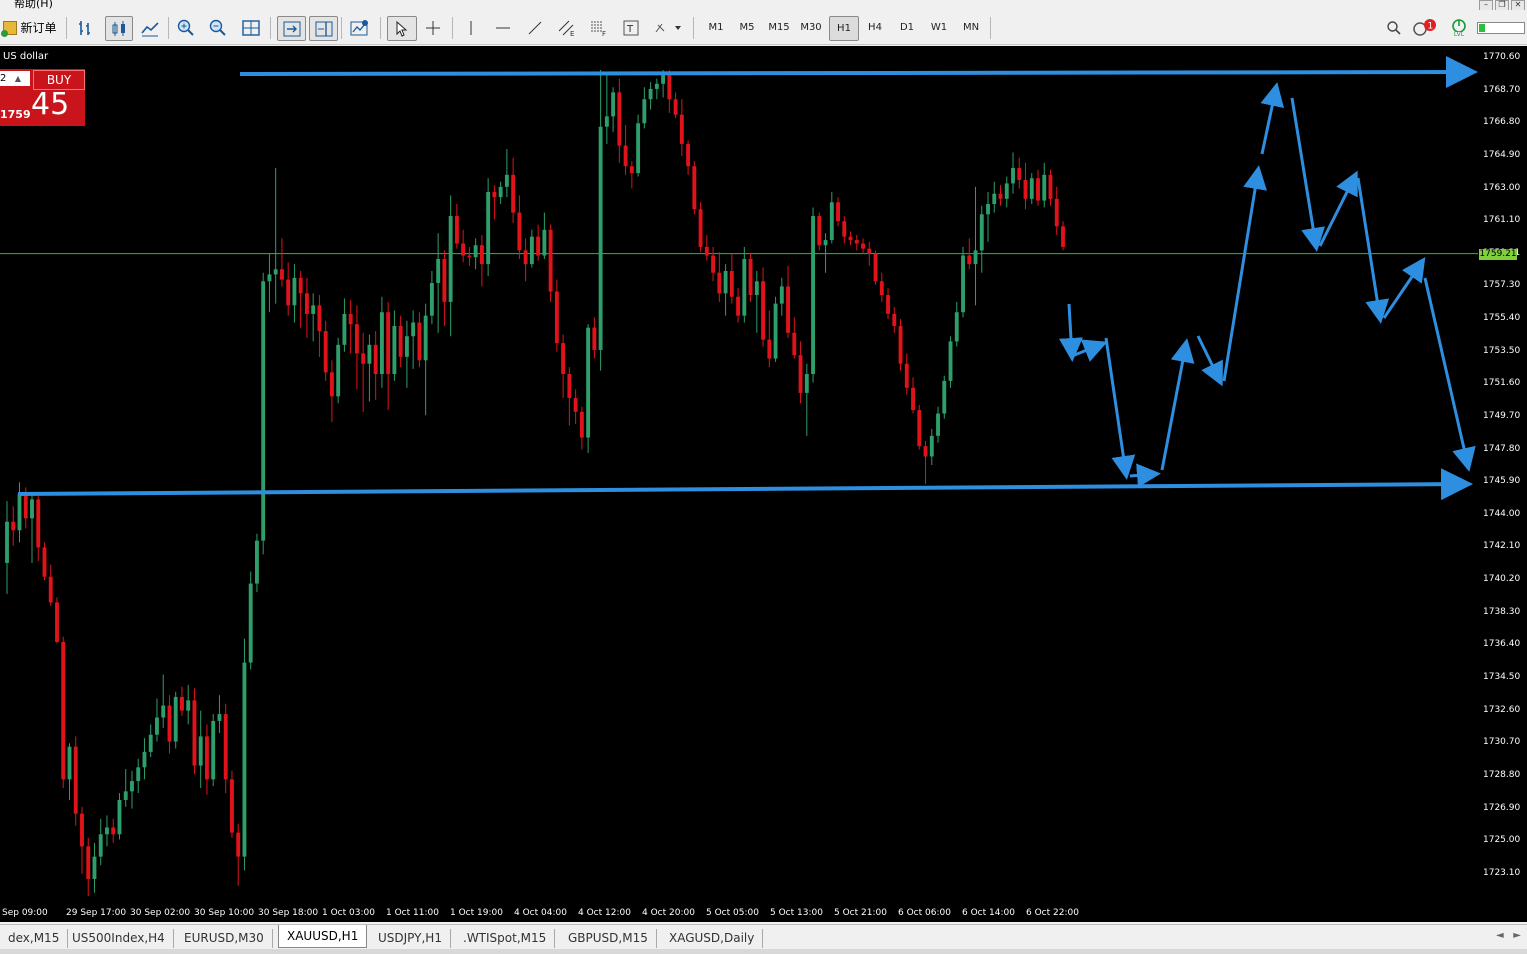 This screenshot has height=954, width=1527. Describe the element at coordinates (608, 938) in the screenshot. I see `chart-tab: GBPUSD,M15` at that location.